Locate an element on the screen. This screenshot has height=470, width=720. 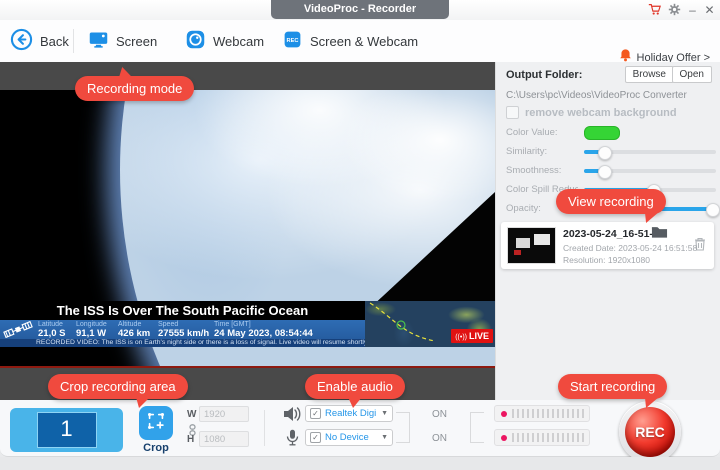
window-footer is located at coordinates (360, 463).